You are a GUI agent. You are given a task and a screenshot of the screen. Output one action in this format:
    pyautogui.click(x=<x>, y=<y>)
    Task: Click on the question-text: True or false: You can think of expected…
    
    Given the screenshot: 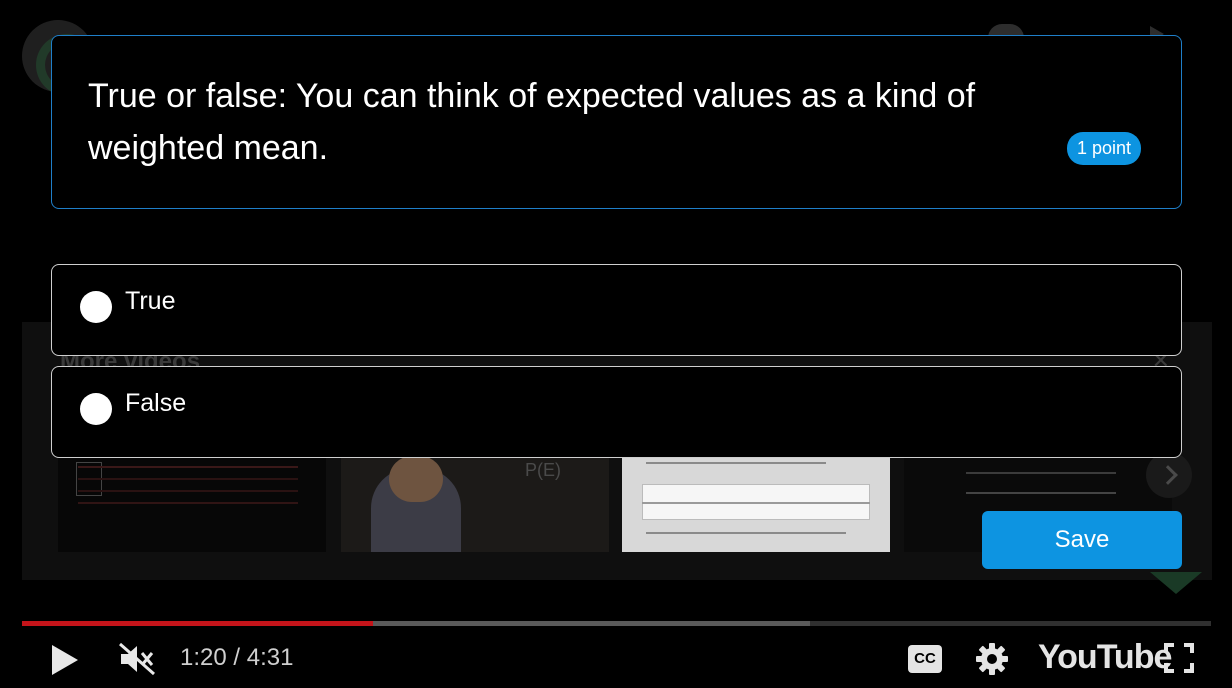 What is the action you would take?
    pyautogui.click(x=532, y=122)
    